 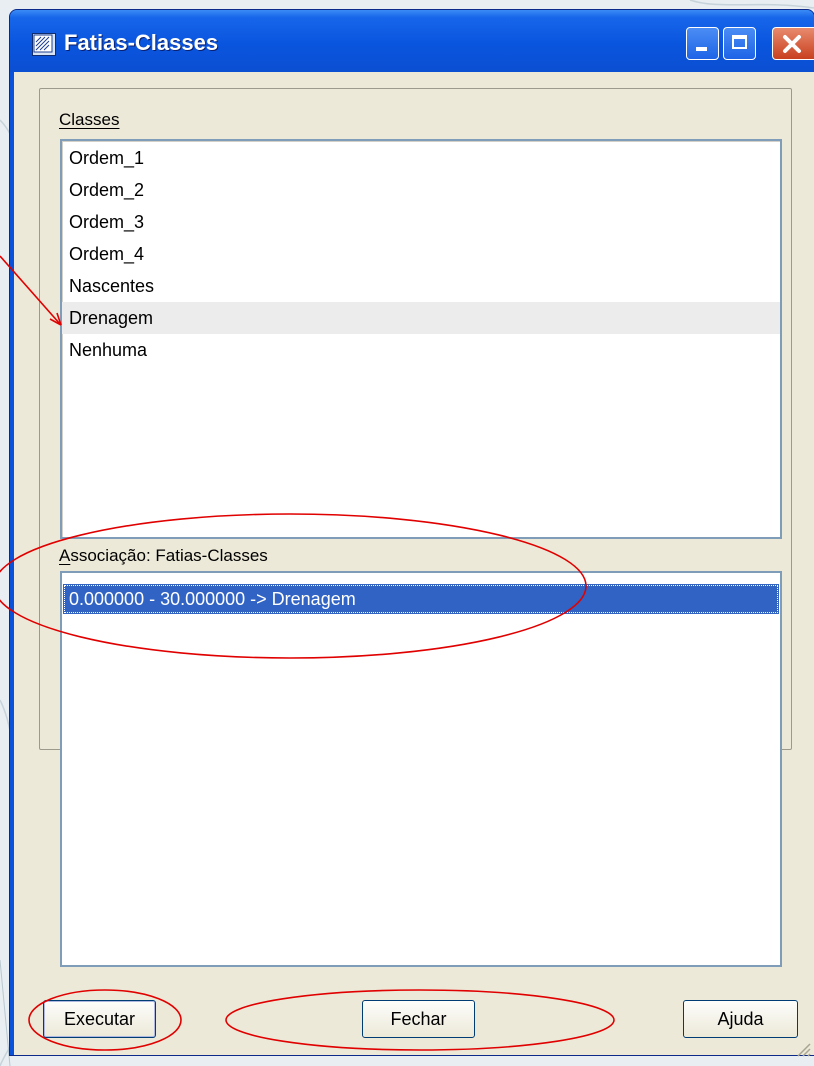 I want to click on list-item: Drenagem, so click(x=421, y=318).